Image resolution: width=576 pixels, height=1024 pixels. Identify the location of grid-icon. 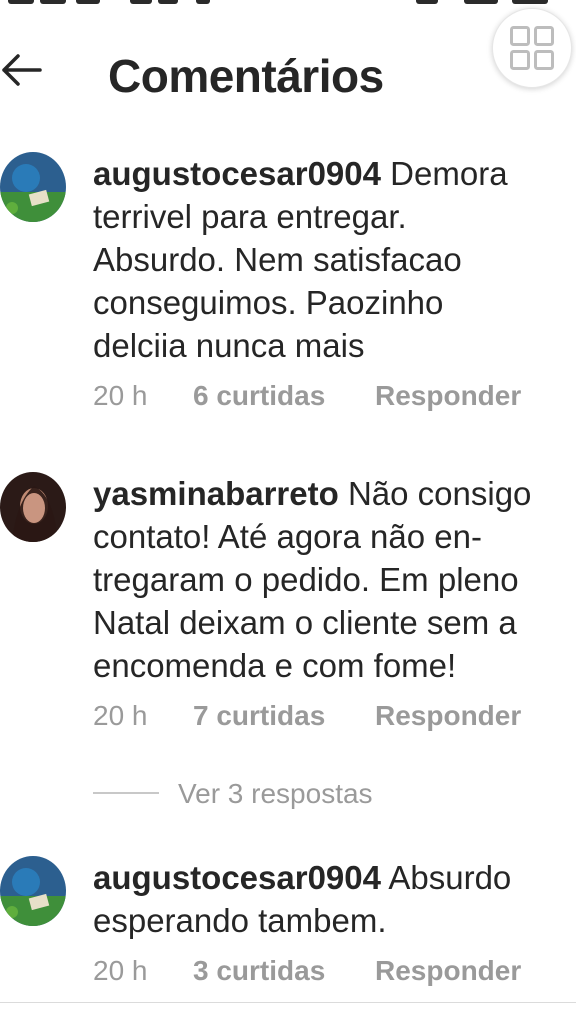
(532, 48).